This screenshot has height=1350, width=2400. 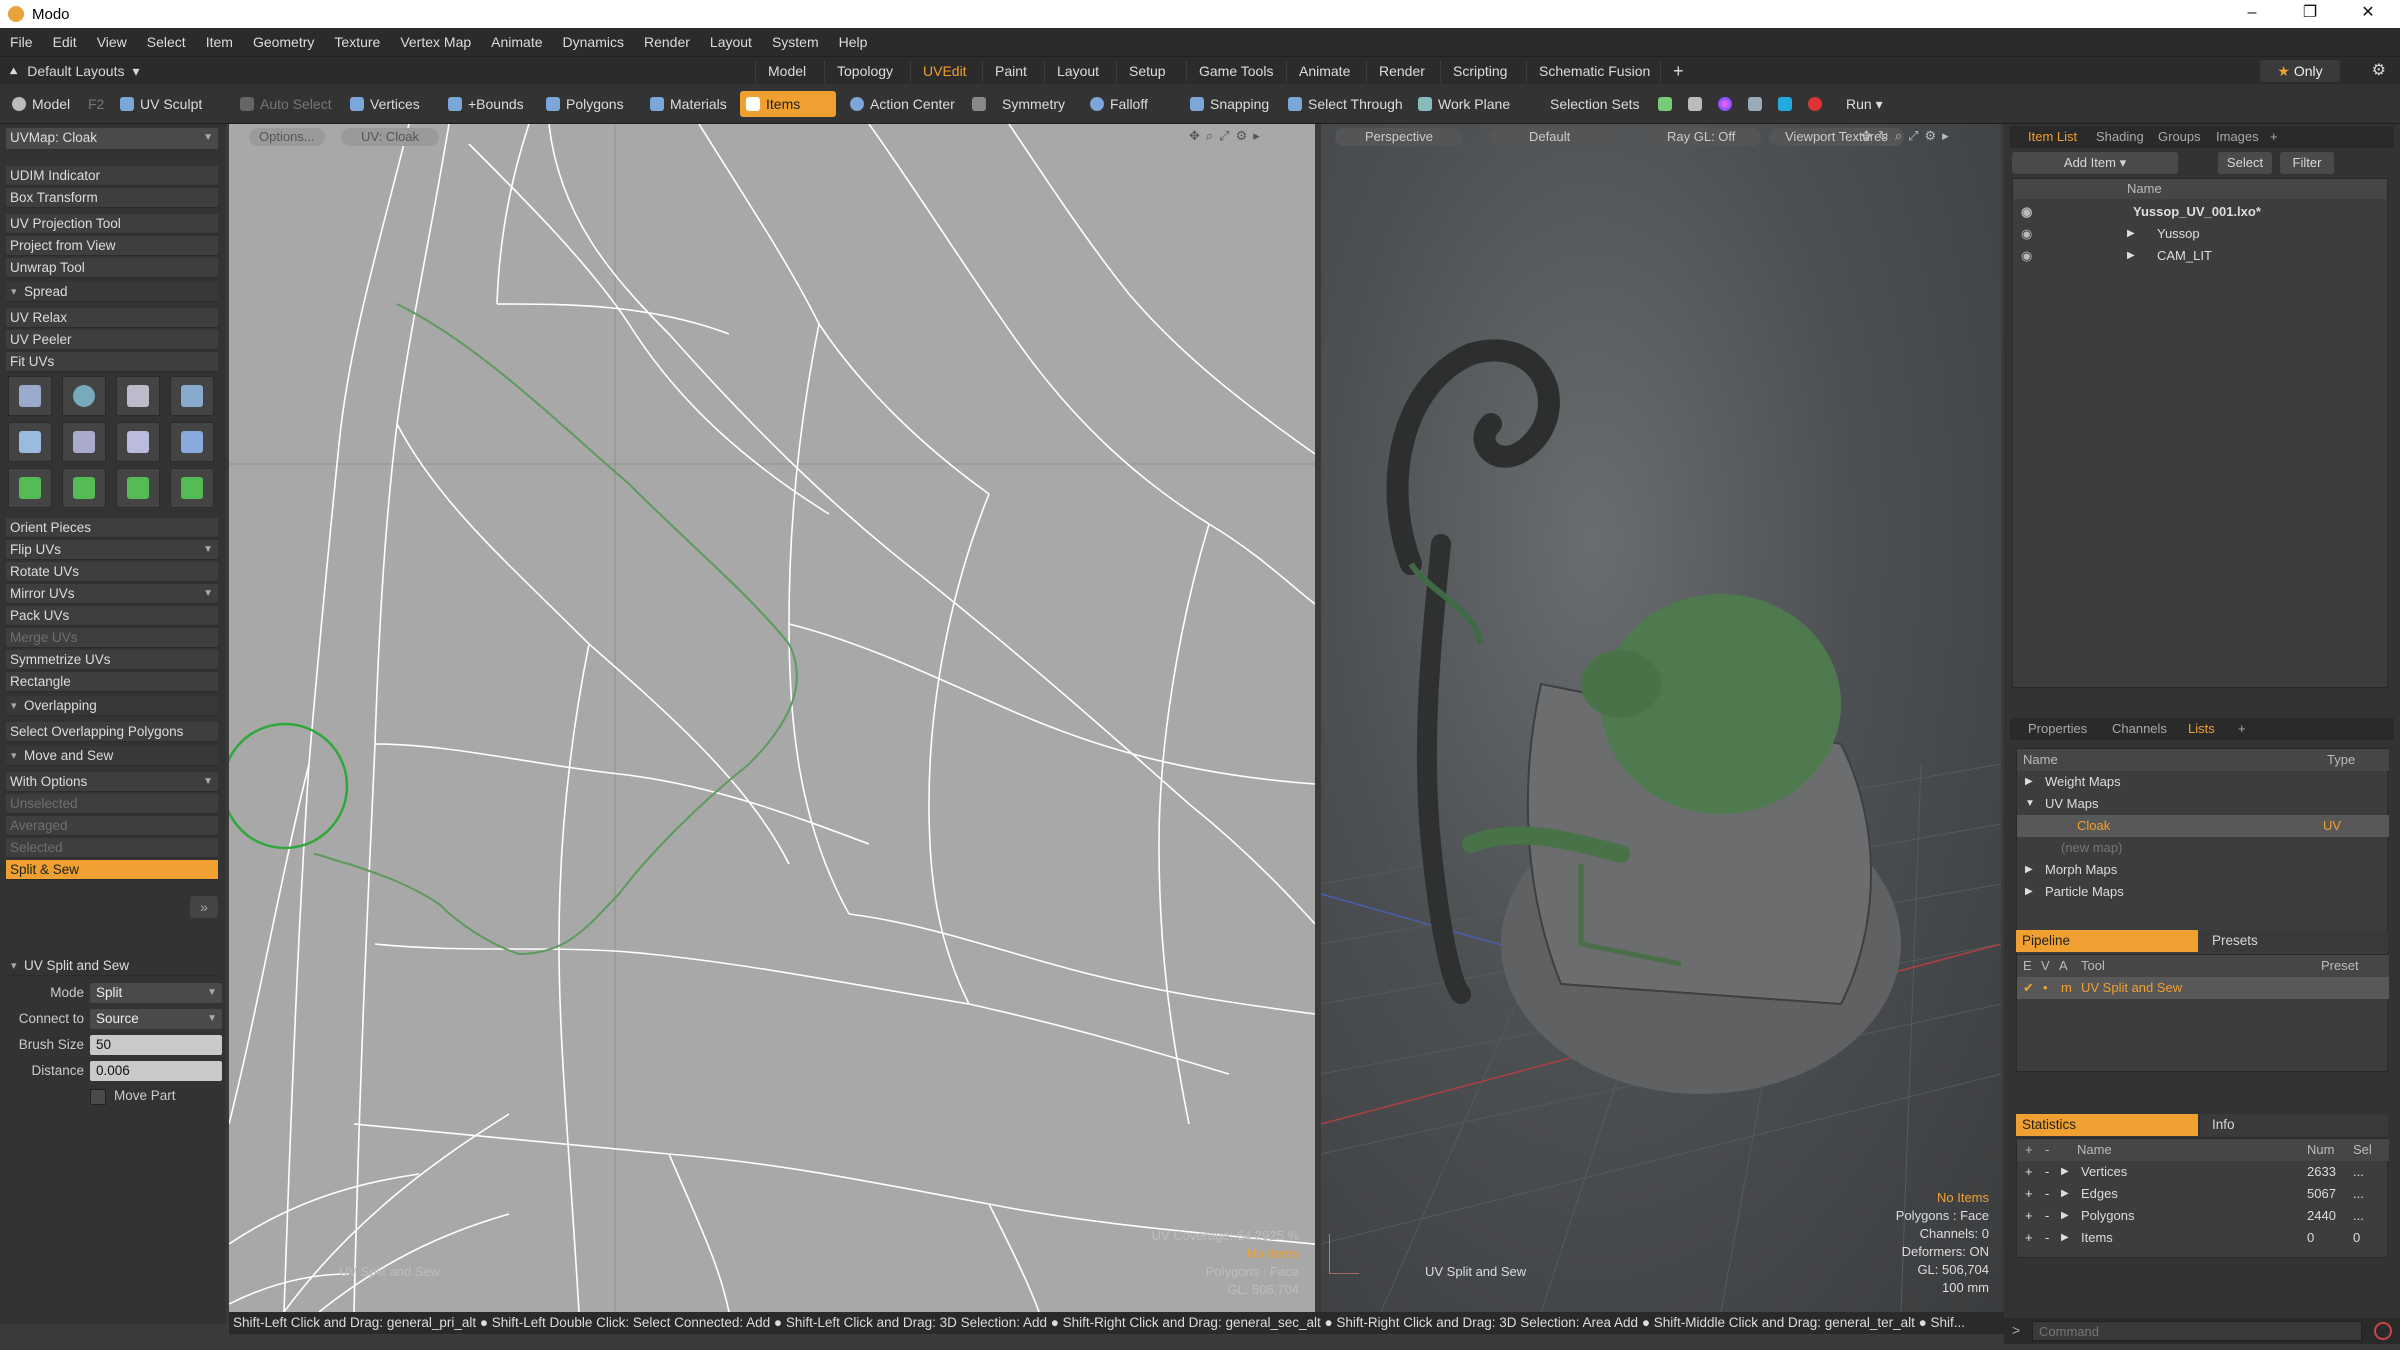 I want to click on list-item: ▶ Weight Maps, so click(x=2203, y=782).